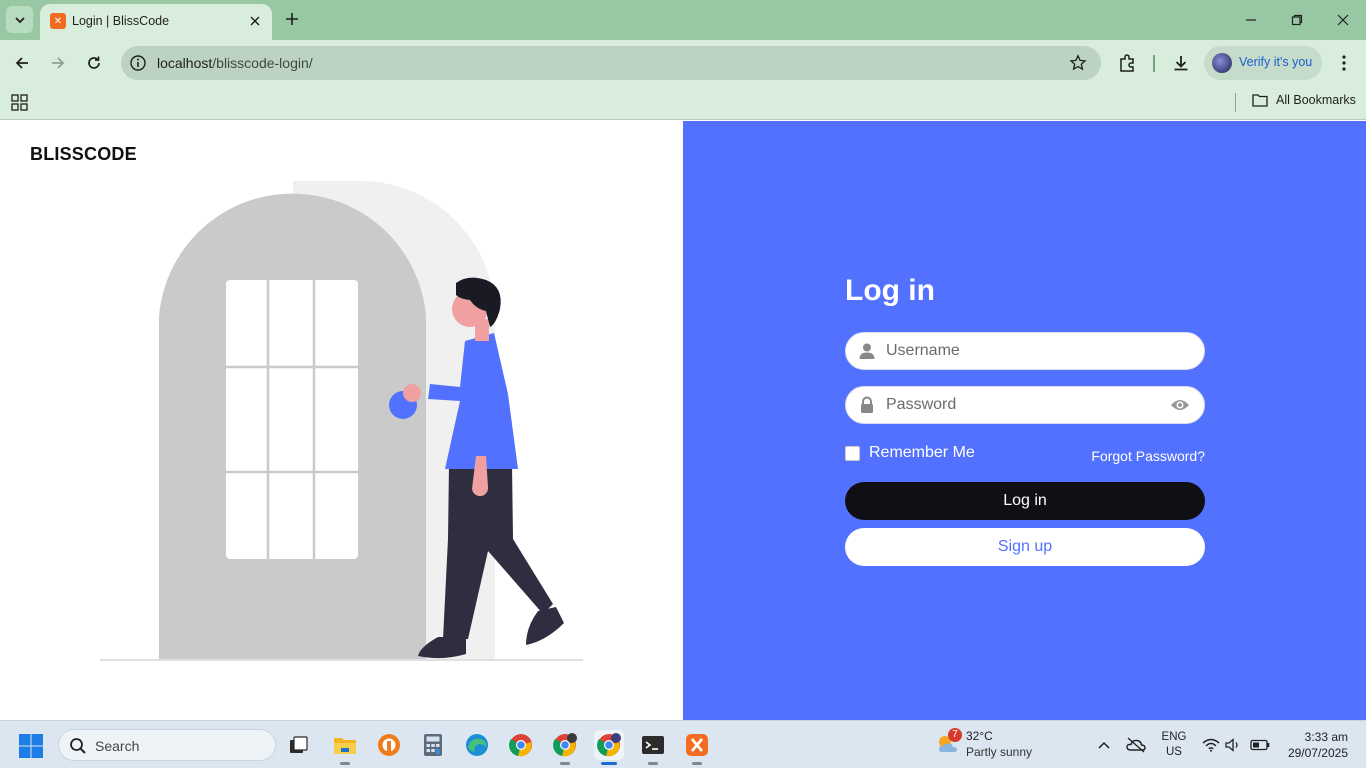  I want to click on site-info-icon, so click(138, 63).